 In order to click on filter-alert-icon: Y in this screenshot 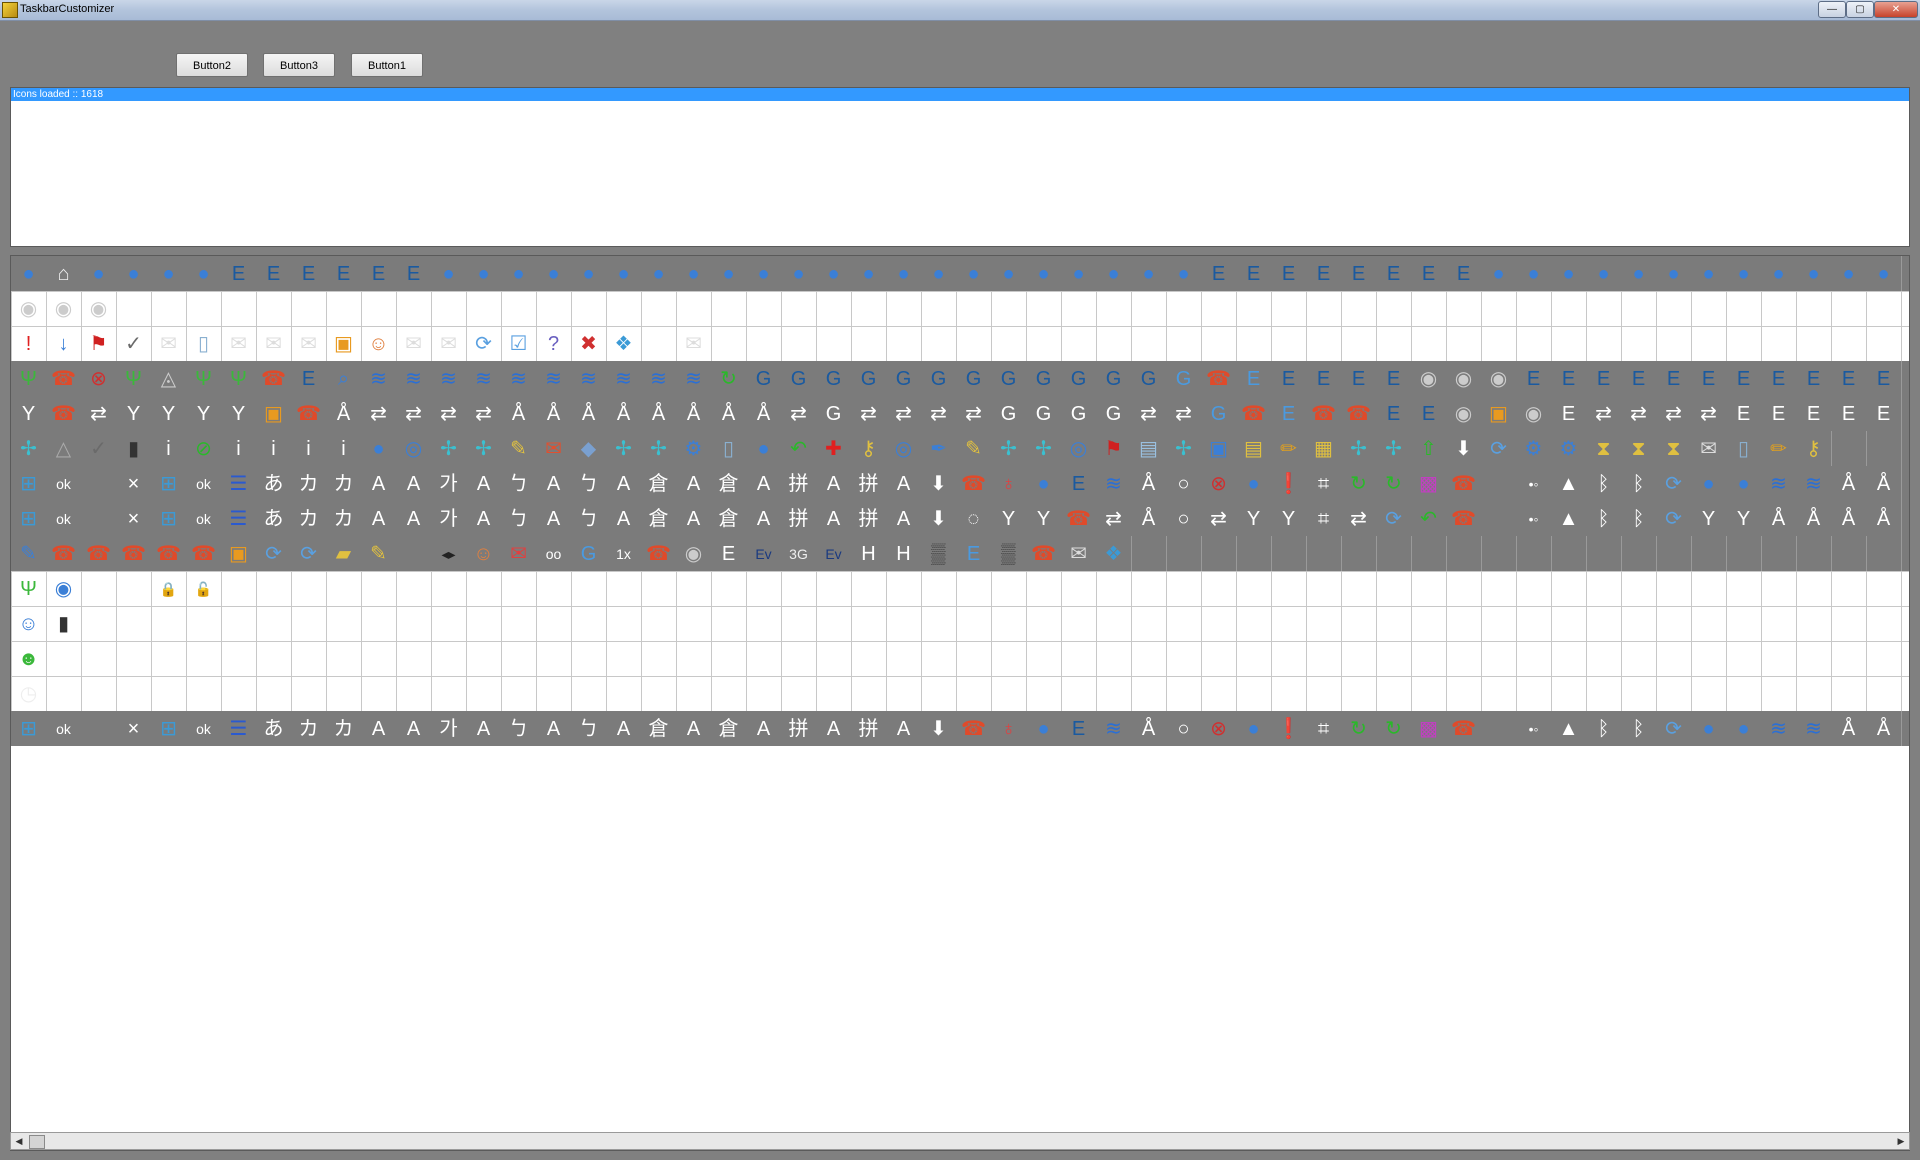, I will do `click(1288, 518)`.